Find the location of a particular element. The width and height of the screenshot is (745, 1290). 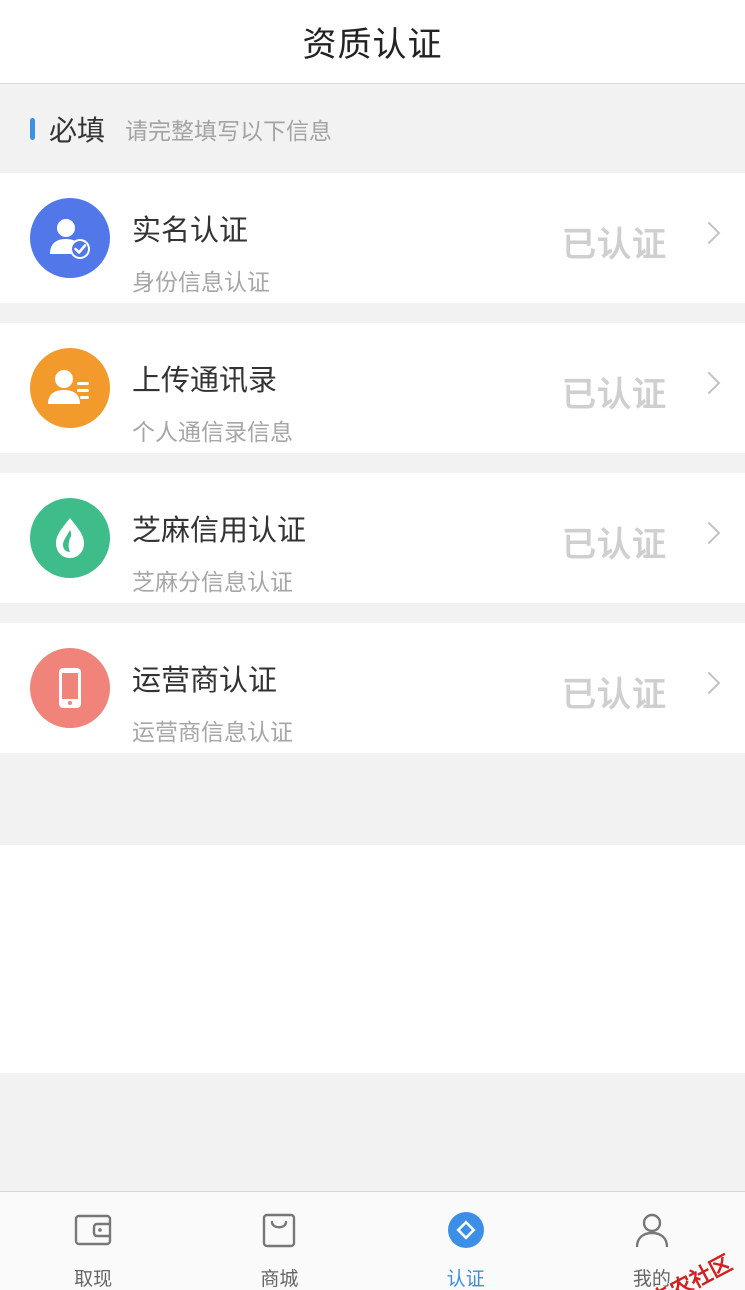

cert-item-carrier: 运营商认证 运营商信息认证 已认证 is located at coordinates (372, 688).